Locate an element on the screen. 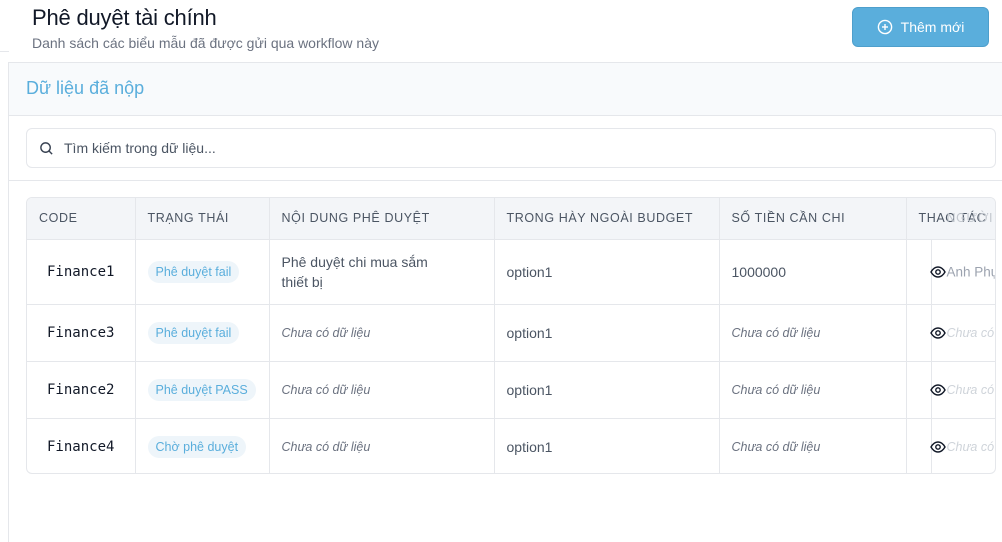 The width and height of the screenshot is (1002, 542). plus-circle-icon is located at coordinates (885, 27).